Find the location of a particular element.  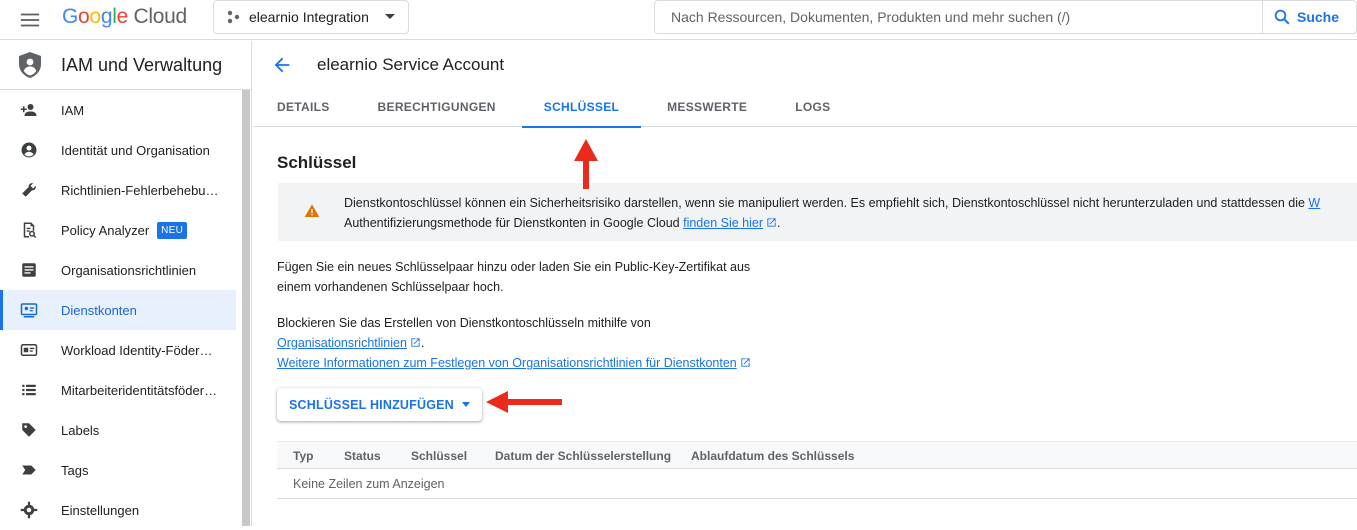

sidebar-item-workforce-identity: Mitarbeiteridentitätsföderation is located at coordinates (118, 390).